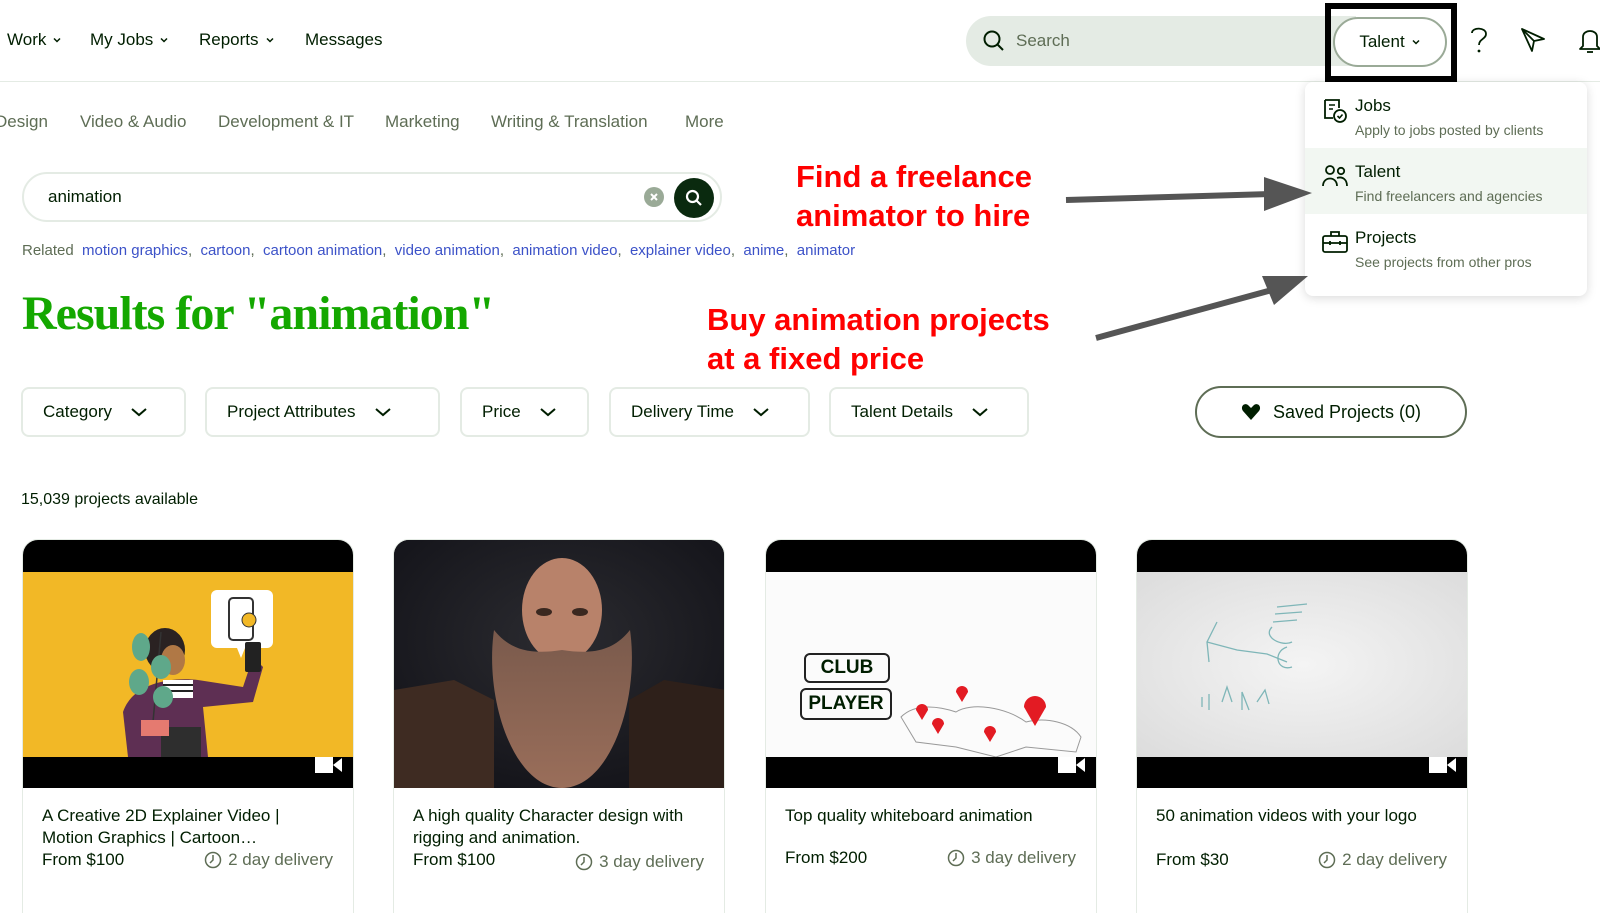  Describe the element at coordinates (77, 411) in the screenshot. I see `filter-category-label: Category` at that location.